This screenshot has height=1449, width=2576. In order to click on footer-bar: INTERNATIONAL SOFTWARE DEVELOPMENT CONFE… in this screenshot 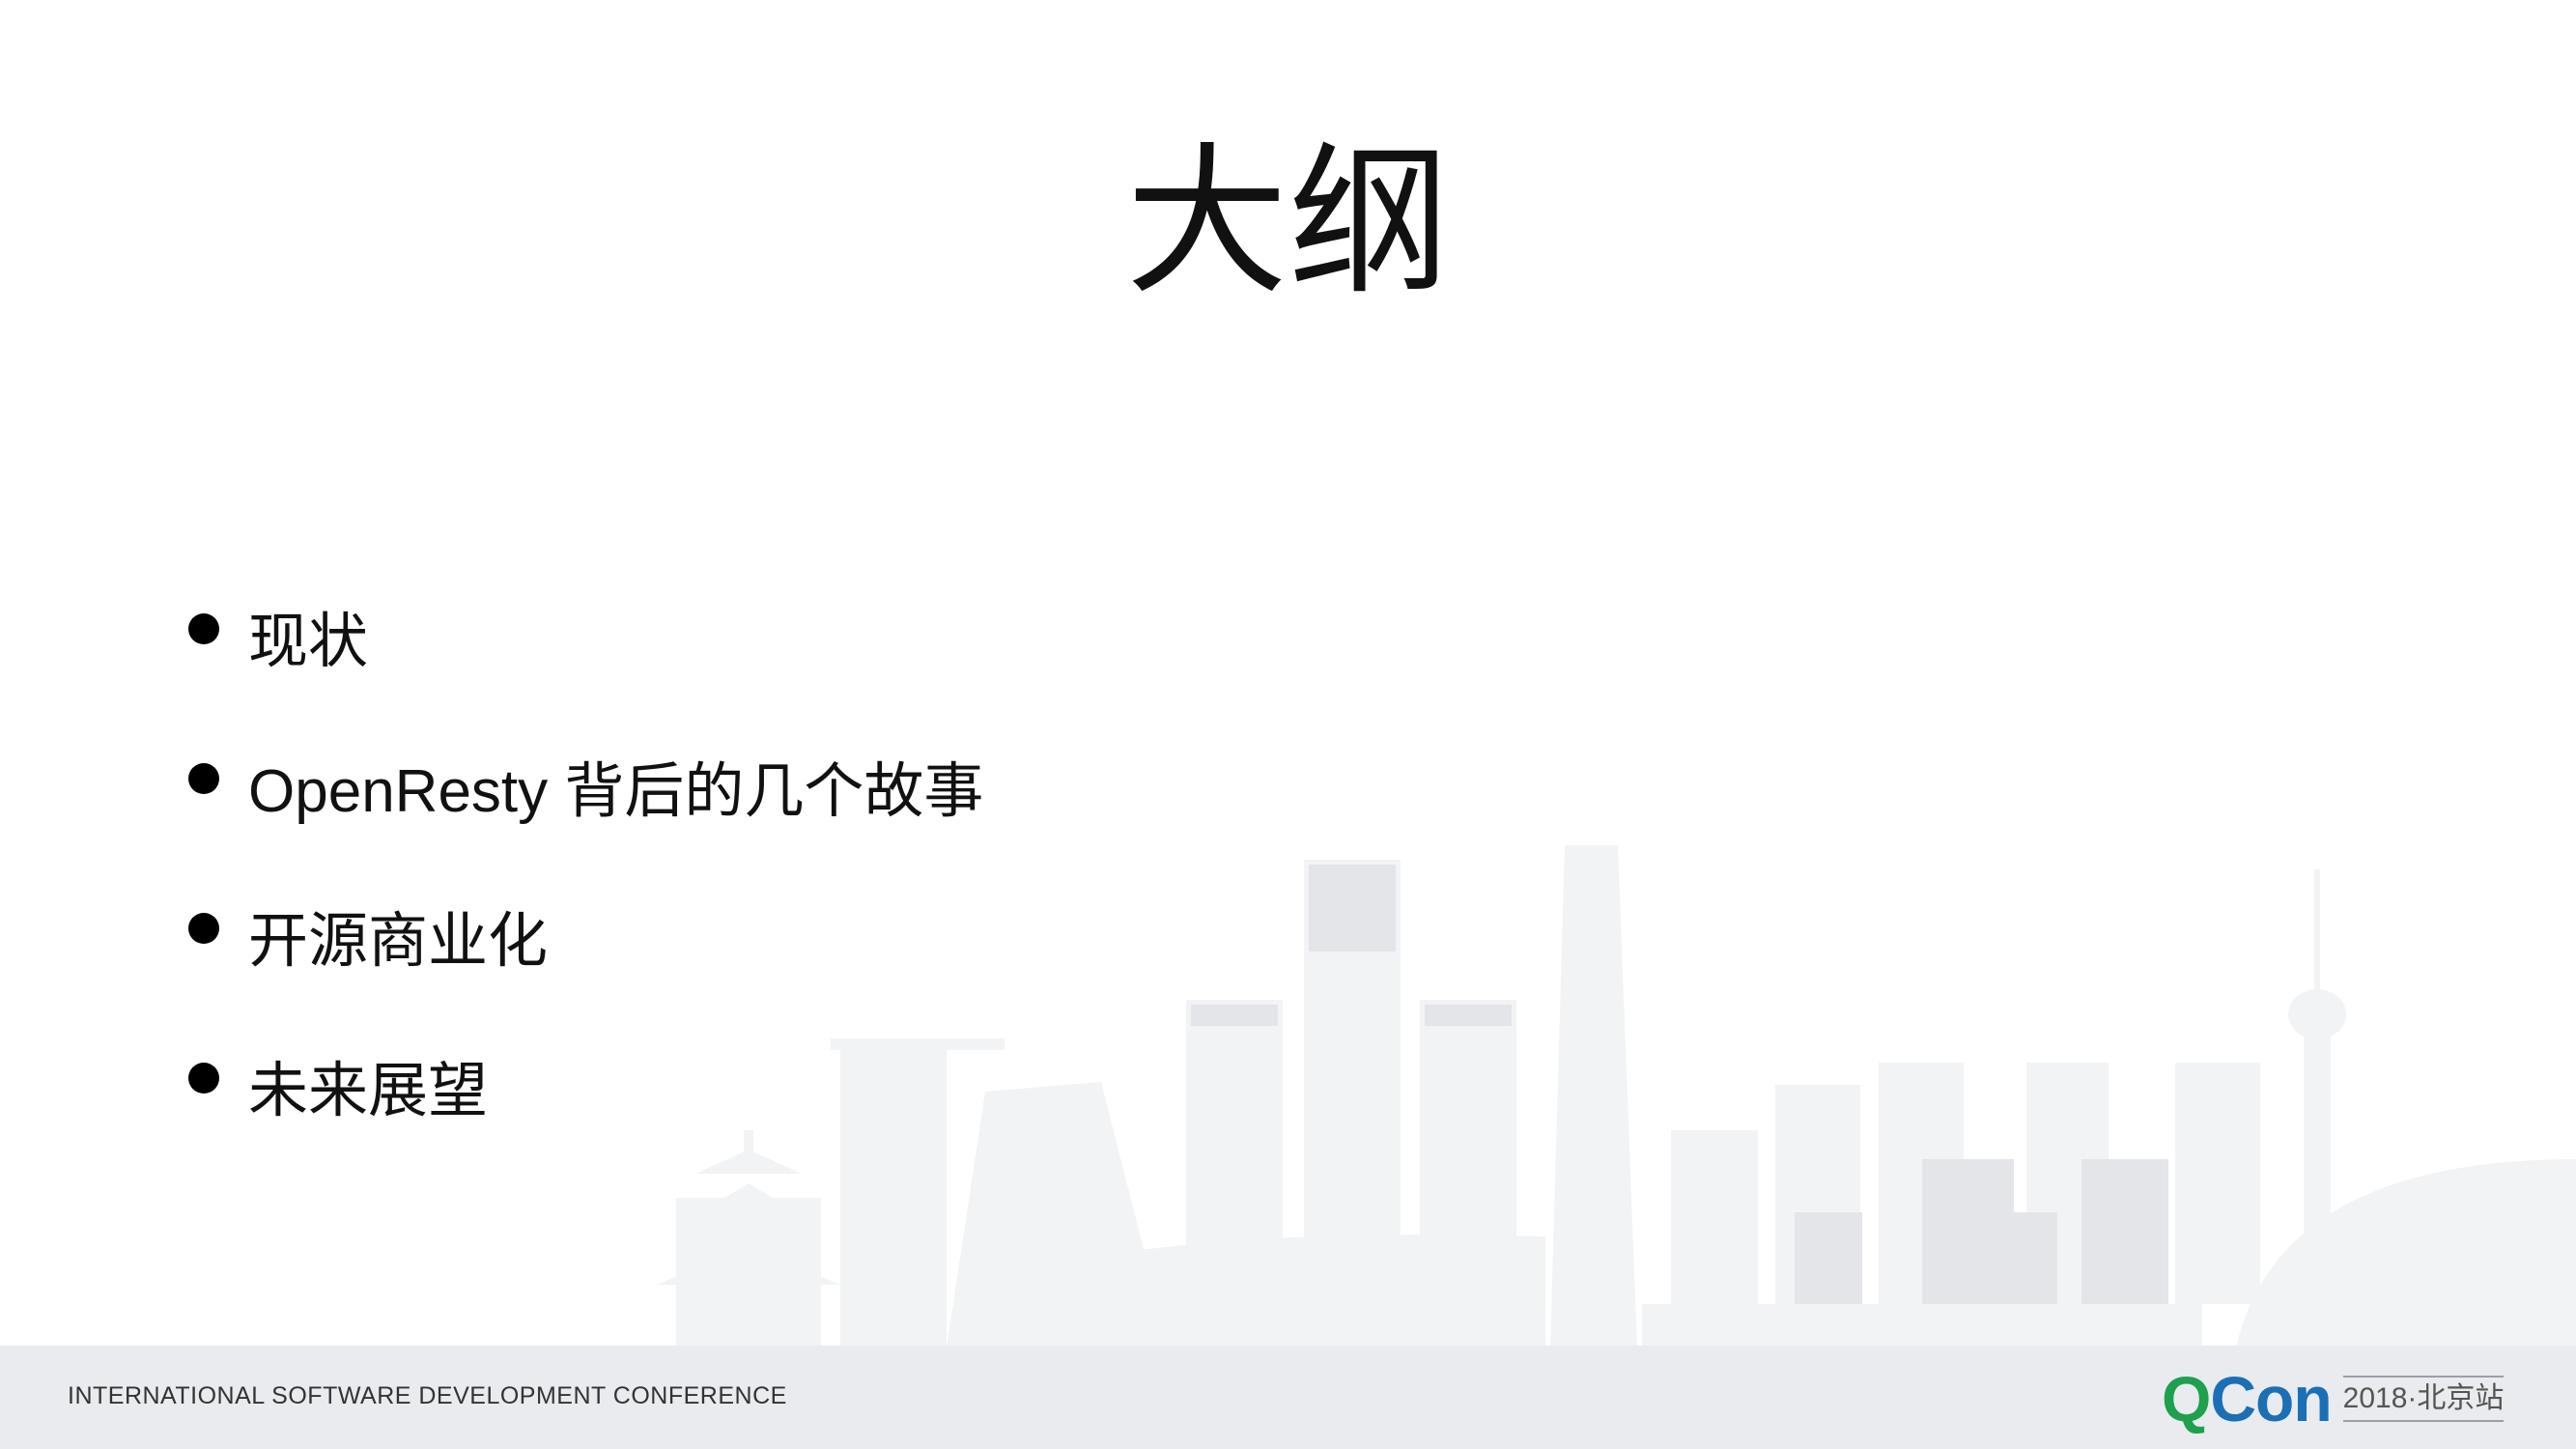, I will do `click(1288, 1397)`.